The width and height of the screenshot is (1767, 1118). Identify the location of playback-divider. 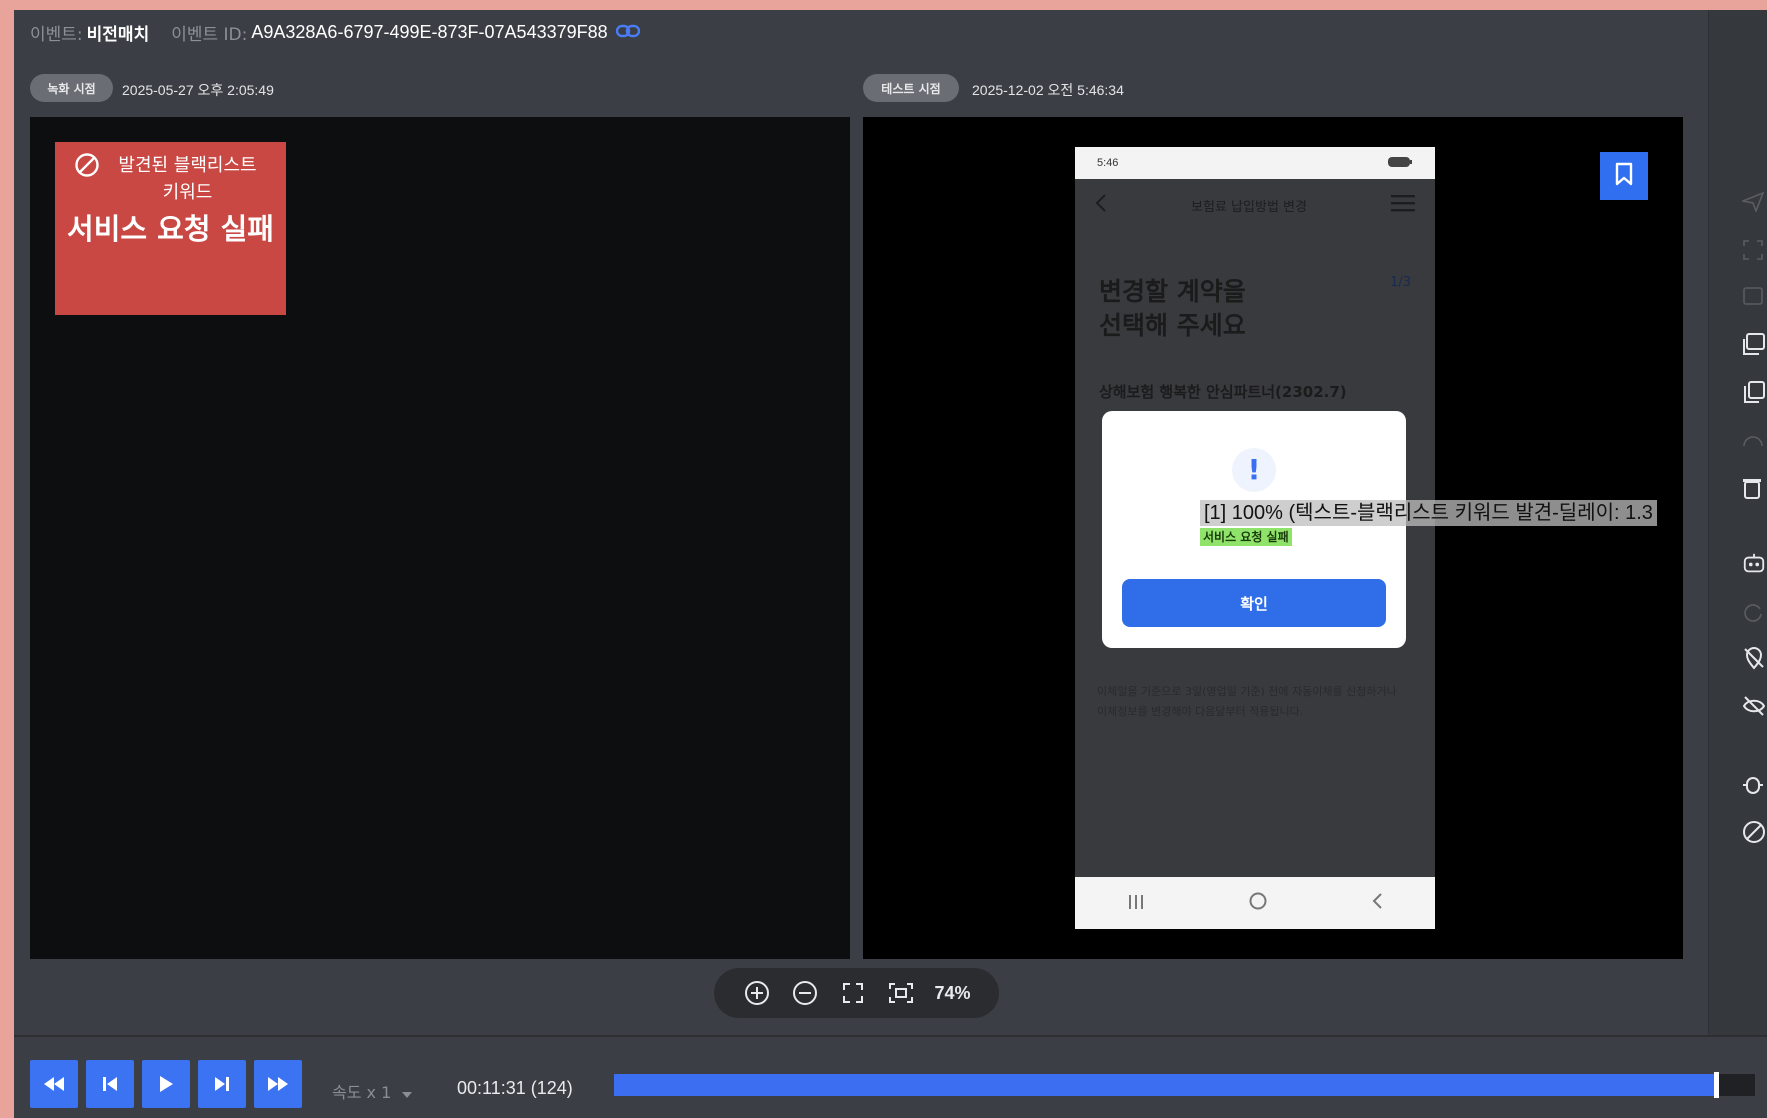
(890, 1036).